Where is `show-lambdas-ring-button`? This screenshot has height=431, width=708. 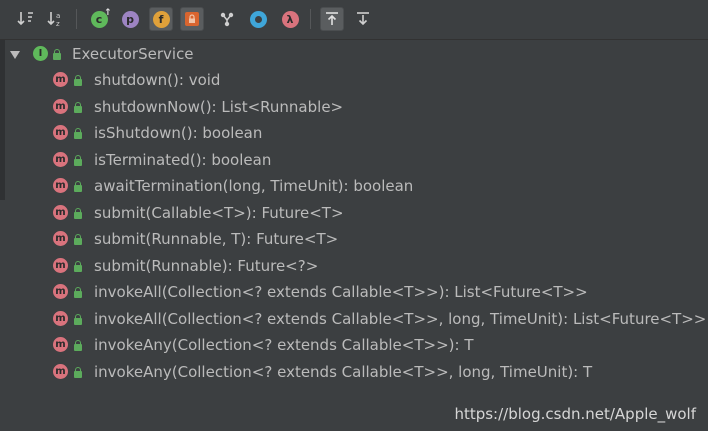
show-lambdas-ring-button is located at coordinates (258, 19).